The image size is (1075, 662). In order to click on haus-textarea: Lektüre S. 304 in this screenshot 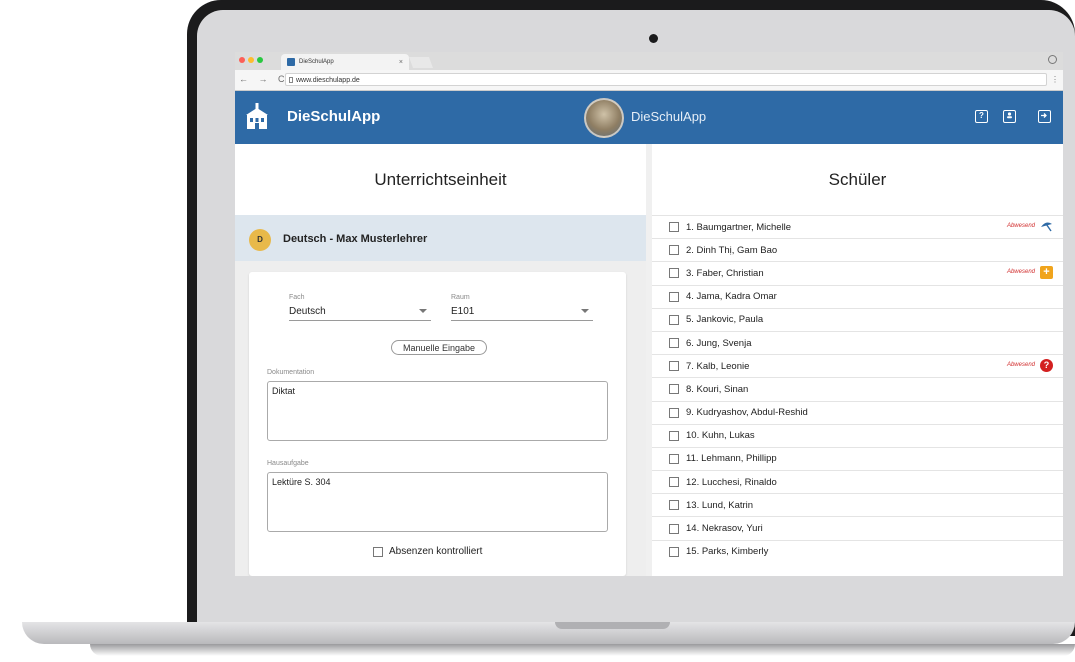, I will do `click(437, 502)`.